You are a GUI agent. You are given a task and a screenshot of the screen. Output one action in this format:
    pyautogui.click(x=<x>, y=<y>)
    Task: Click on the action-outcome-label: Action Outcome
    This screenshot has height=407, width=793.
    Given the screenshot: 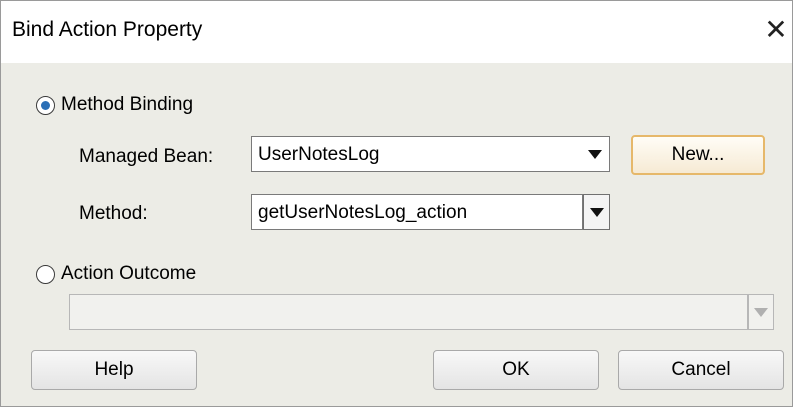 What is the action you would take?
    pyautogui.click(x=129, y=273)
    